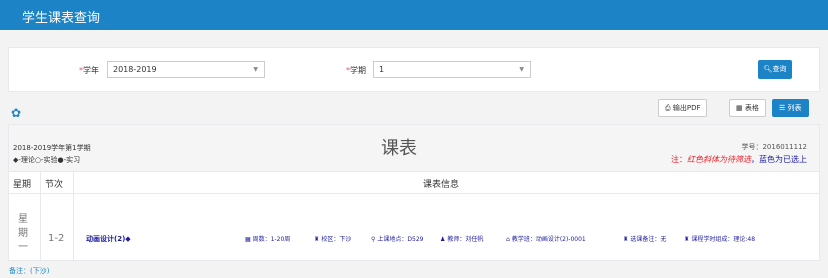 This screenshot has height=278, width=828. I want to click on table-view-button: ▦ 表格, so click(747, 108).